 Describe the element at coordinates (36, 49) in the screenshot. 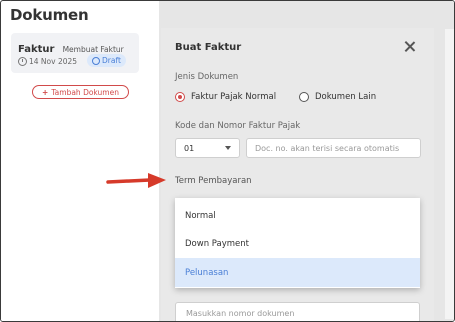

I see `document-type: Faktur` at that location.